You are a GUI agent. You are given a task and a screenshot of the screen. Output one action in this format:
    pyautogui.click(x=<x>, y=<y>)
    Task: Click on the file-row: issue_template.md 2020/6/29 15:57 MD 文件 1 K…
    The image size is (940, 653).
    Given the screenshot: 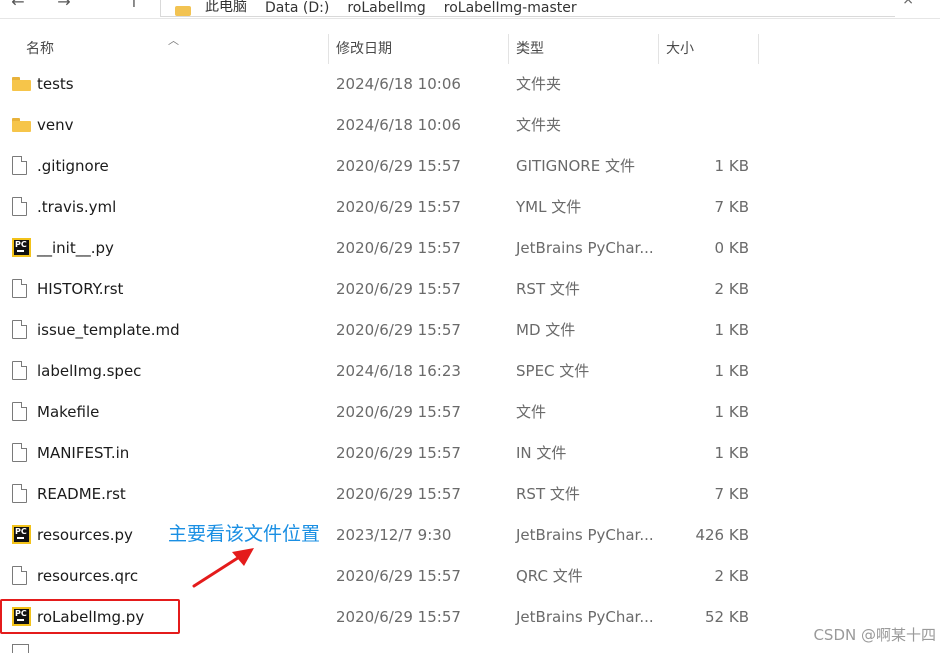 What is the action you would take?
    pyautogui.click(x=470, y=330)
    